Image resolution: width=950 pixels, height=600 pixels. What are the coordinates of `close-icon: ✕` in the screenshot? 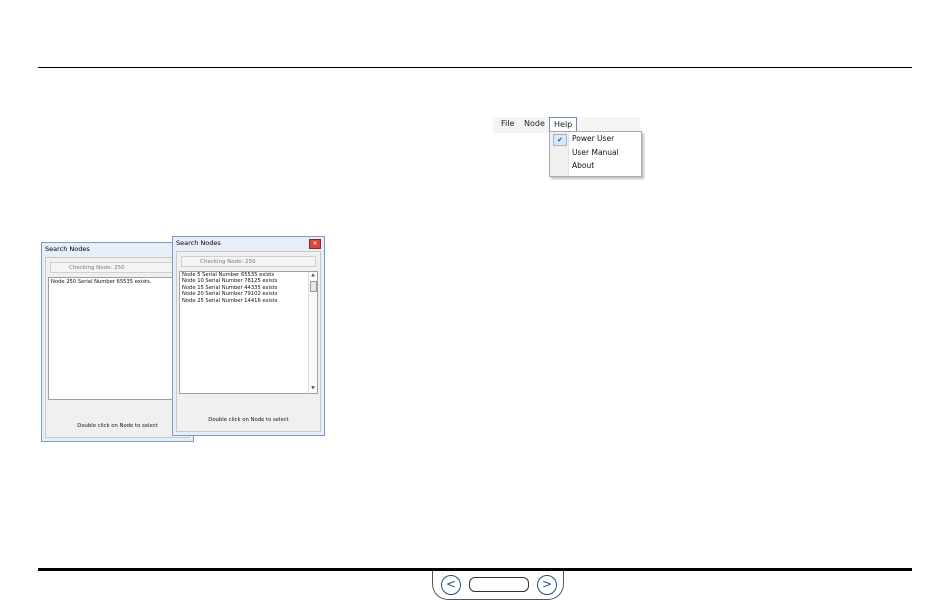 It's located at (315, 244).